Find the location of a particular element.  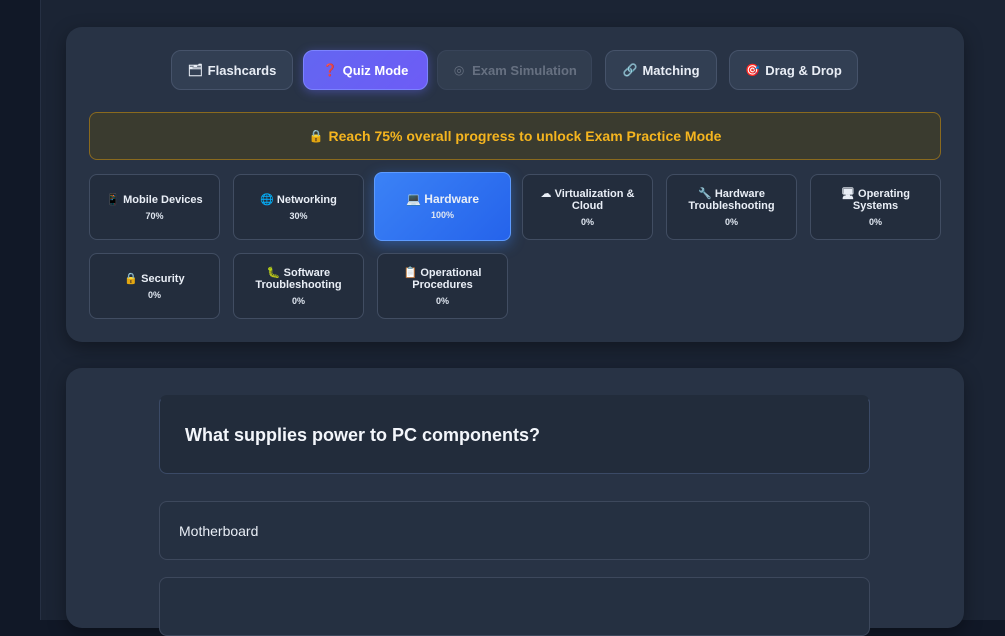

category-name: 🖥 Operating Systems is located at coordinates (875, 200).